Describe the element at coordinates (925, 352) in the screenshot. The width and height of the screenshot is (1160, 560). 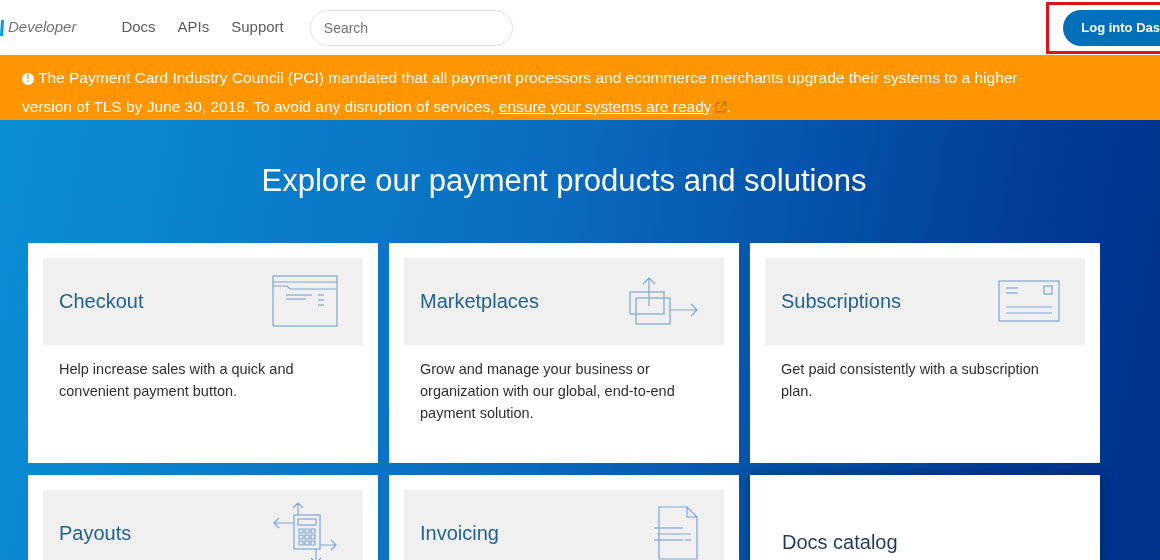
I see `product-card: Subscriptions Get paid consistently with a subscription plan.` at that location.